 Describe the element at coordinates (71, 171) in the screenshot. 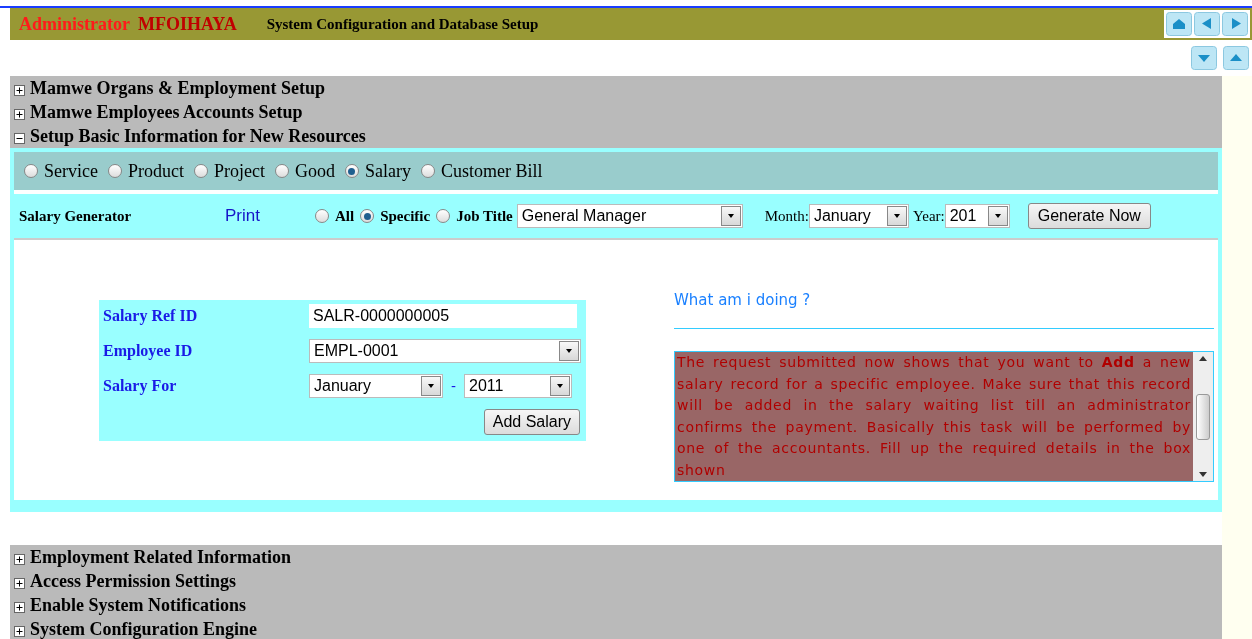

I see `radio-label: Service` at that location.